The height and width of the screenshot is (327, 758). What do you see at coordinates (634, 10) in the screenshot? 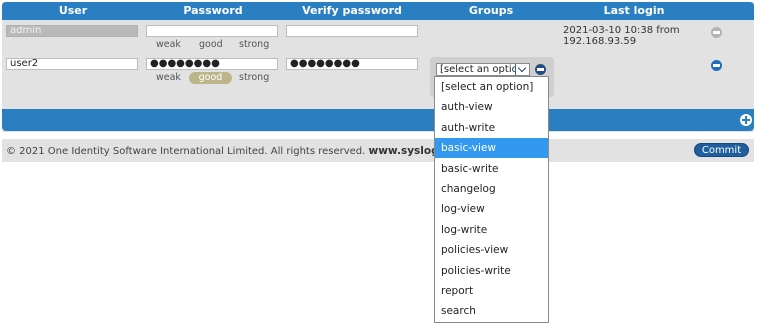
I see `column-header-last-login: Last login` at bounding box center [634, 10].